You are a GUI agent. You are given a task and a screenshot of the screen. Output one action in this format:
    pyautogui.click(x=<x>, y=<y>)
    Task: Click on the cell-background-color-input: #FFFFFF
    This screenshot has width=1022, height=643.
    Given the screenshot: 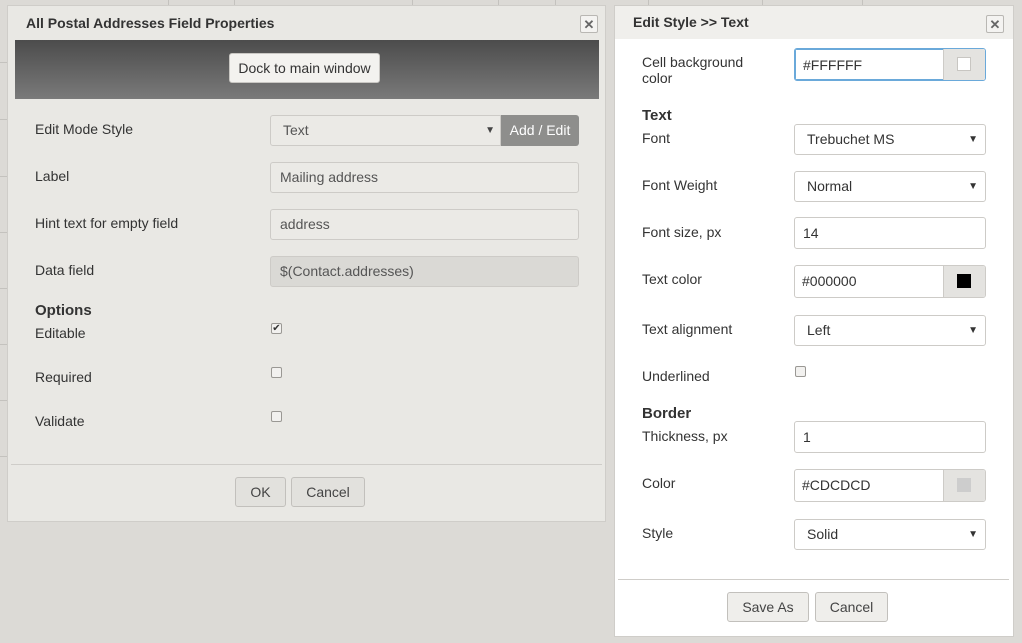 What is the action you would take?
    pyautogui.click(x=870, y=64)
    